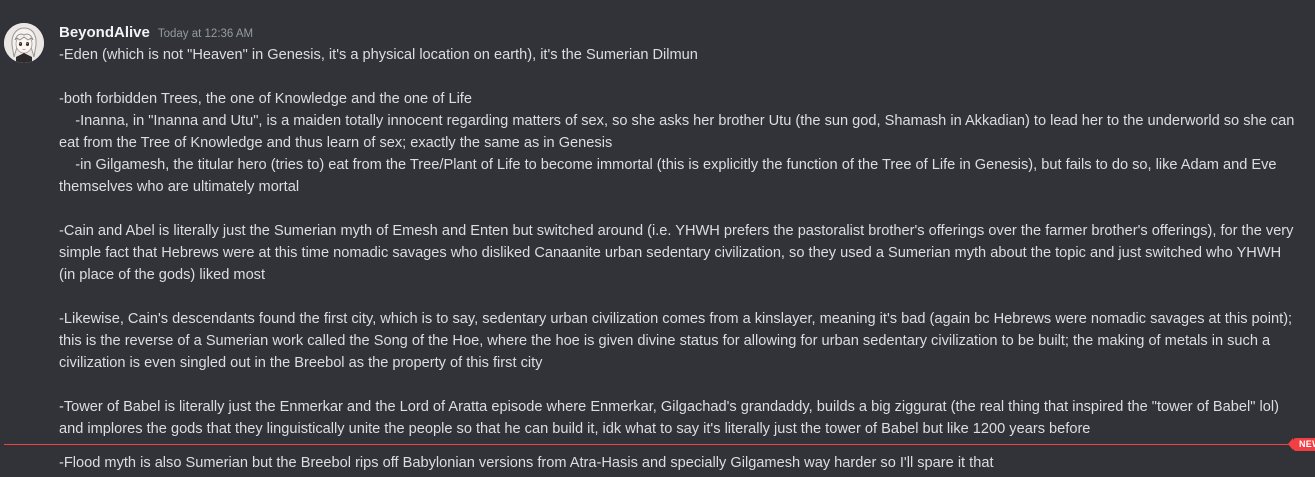  I want to click on anime-character-icon, so click(24, 43).